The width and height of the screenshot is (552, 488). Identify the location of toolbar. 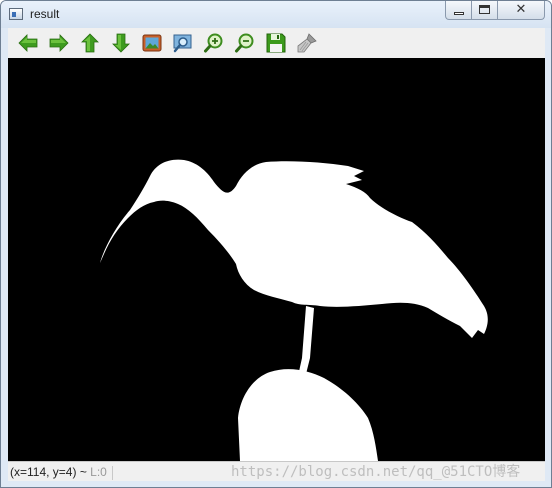
(276, 43).